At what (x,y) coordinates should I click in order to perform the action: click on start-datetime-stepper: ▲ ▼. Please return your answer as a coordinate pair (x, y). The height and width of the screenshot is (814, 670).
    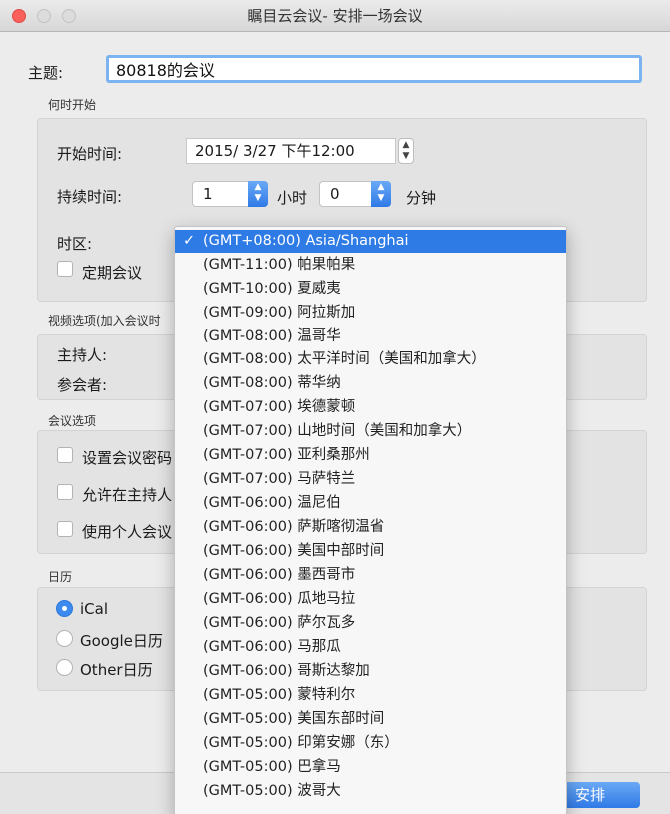
    Looking at the image, I should click on (406, 151).